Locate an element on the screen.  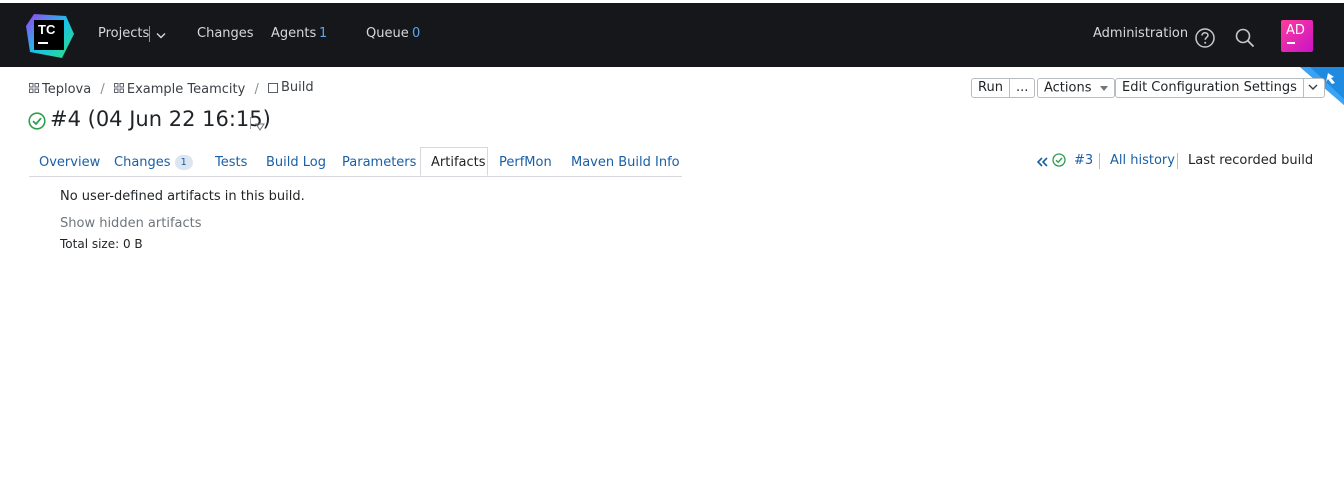
tab-maven-build-info: Maven Build Info is located at coordinates (625, 162).